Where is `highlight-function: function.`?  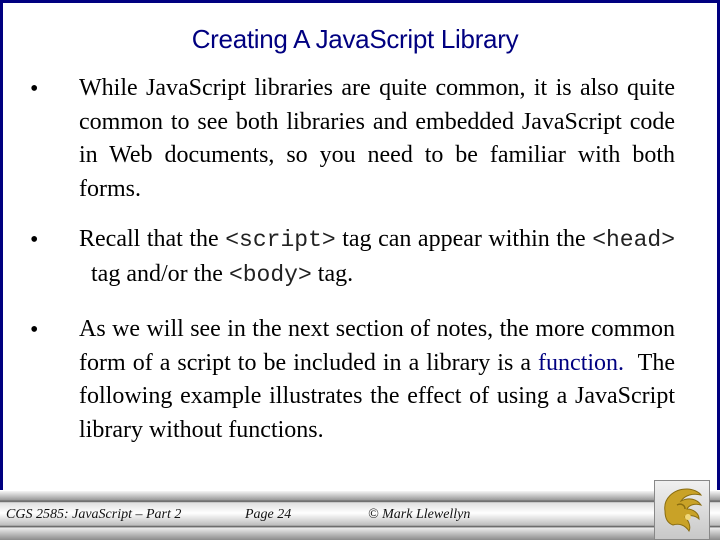 highlight-function: function. is located at coordinates (581, 362).